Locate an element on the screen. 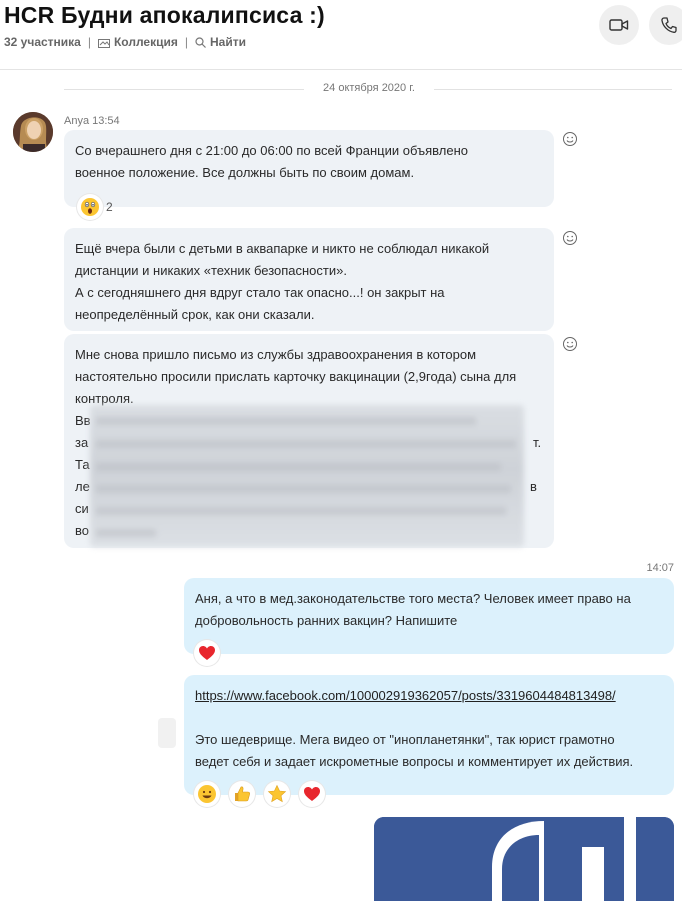 The width and height of the screenshot is (682, 901). reaction-surprised: 2 is located at coordinates (95, 207).